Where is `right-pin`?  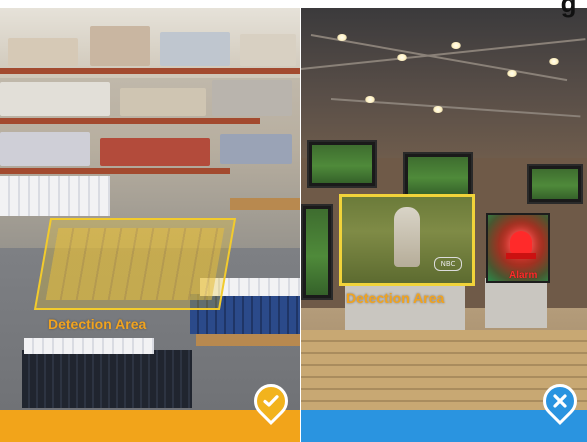 right-pin is located at coordinates (560, 401).